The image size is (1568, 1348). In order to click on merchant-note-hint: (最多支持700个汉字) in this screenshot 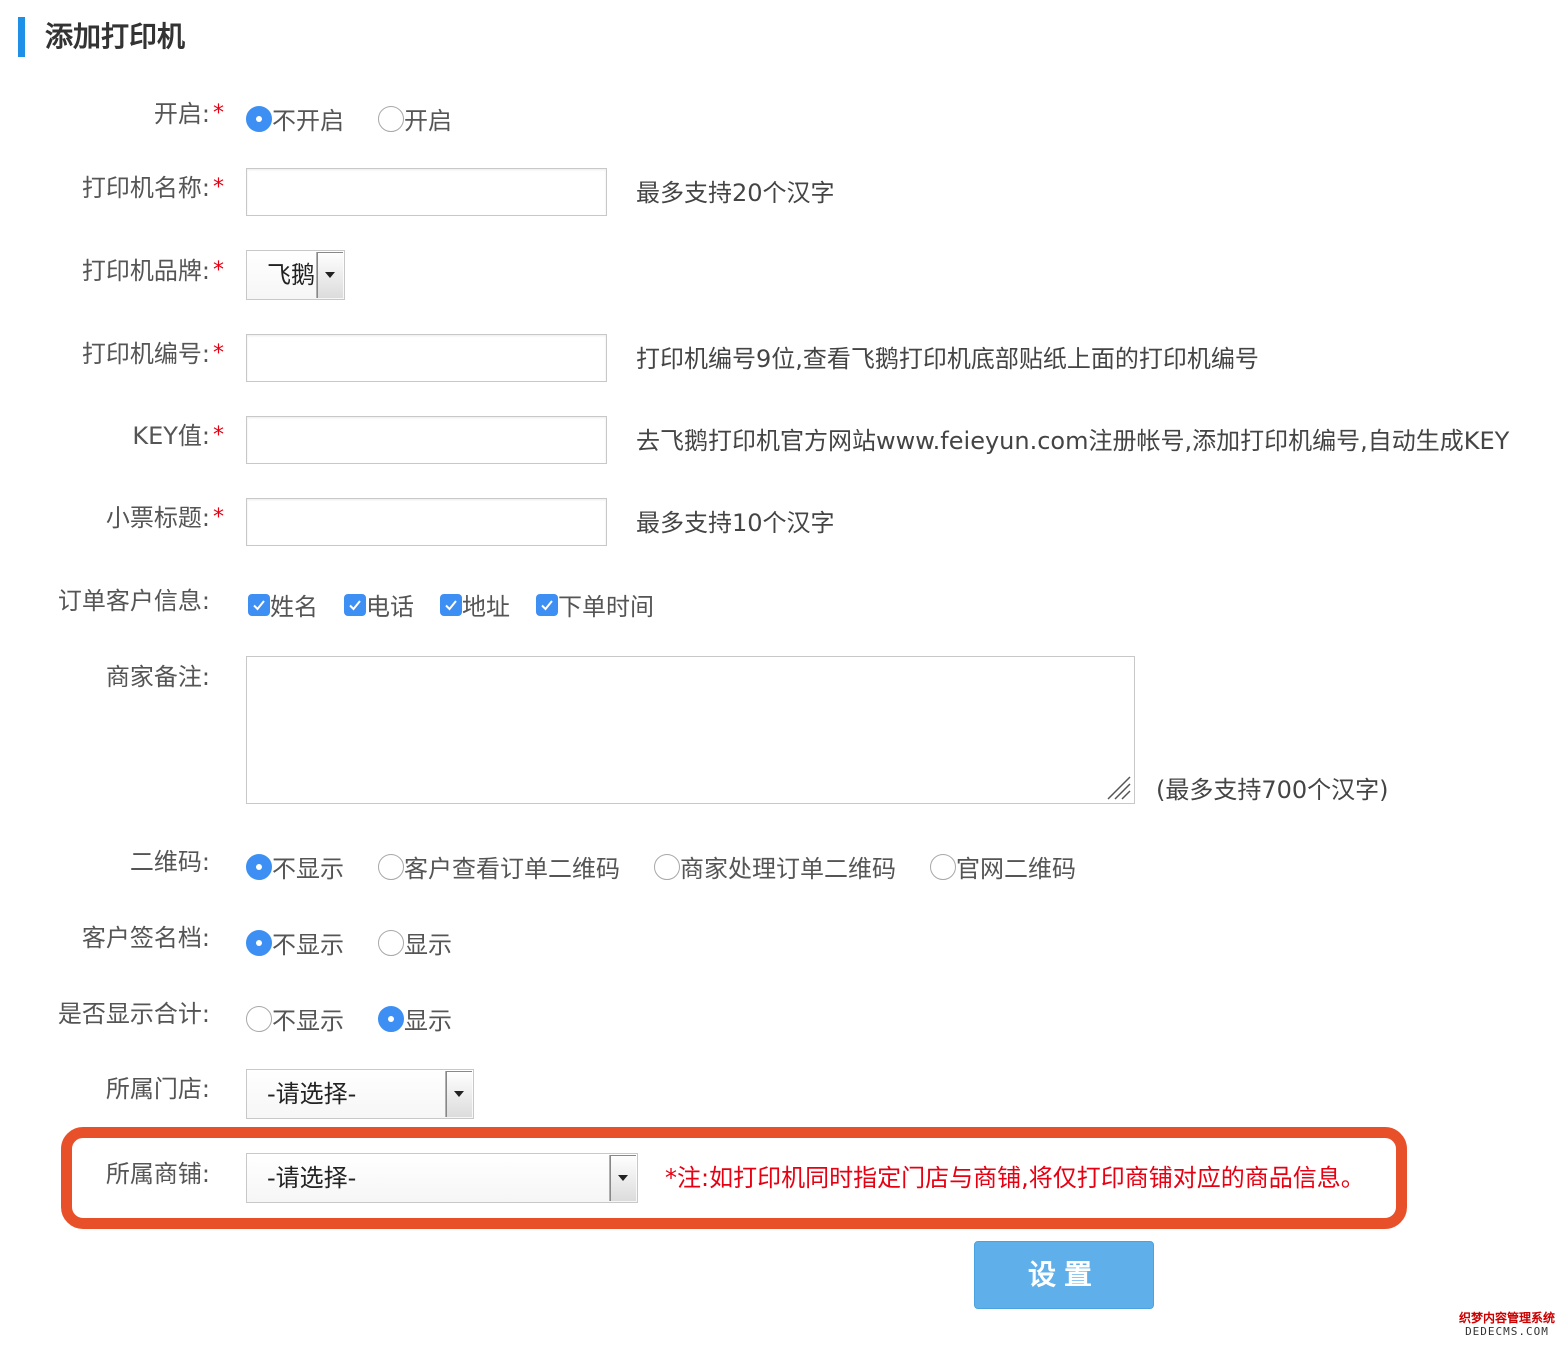, I will do `click(1272, 790)`.